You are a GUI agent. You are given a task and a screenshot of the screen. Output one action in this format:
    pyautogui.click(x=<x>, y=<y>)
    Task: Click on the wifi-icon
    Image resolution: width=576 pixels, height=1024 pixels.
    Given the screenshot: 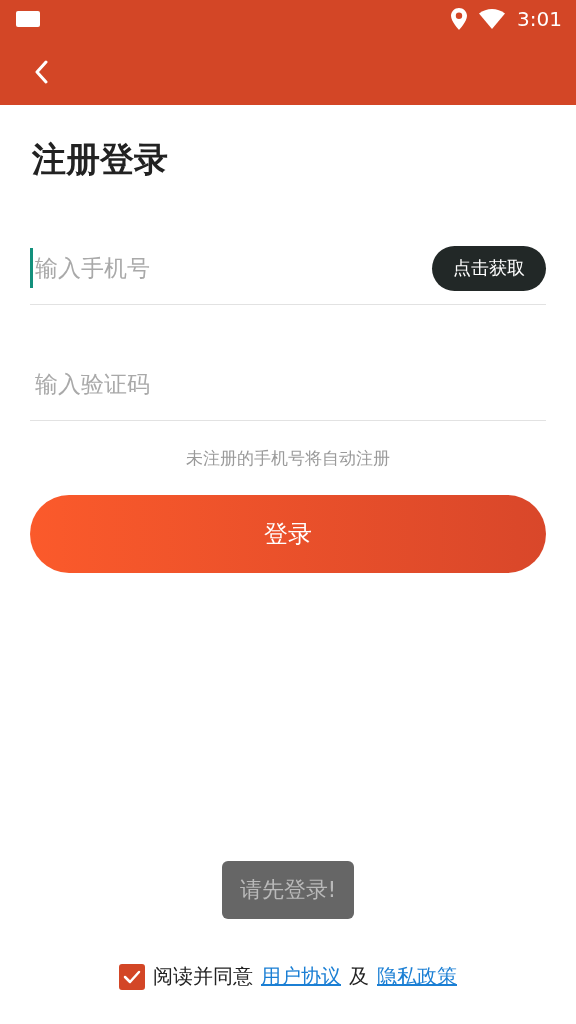 What is the action you would take?
    pyautogui.click(x=492, y=19)
    